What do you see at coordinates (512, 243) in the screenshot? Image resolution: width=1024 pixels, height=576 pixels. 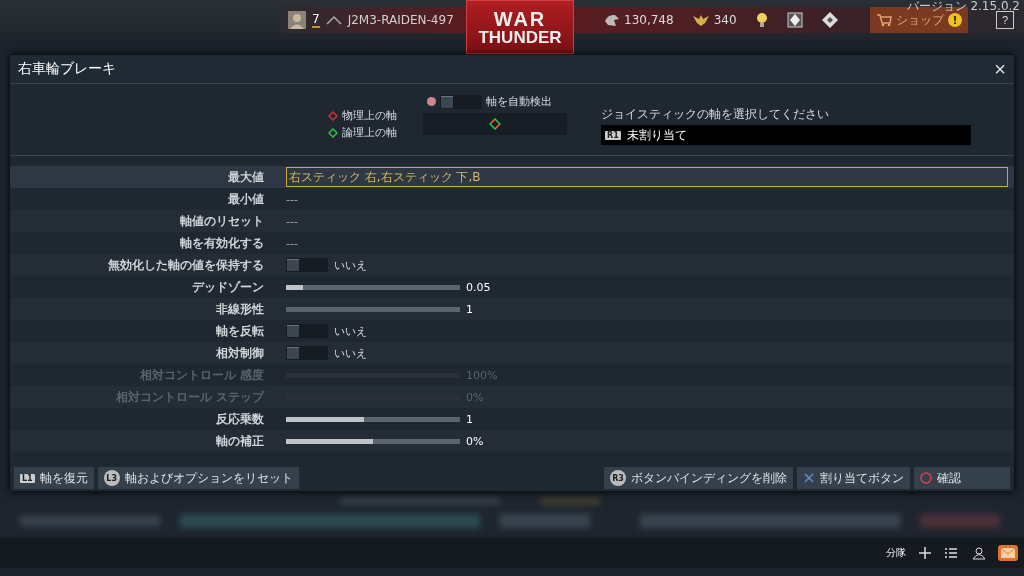 I see `setting-row: 軸を有効化する ---` at bounding box center [512, 243].